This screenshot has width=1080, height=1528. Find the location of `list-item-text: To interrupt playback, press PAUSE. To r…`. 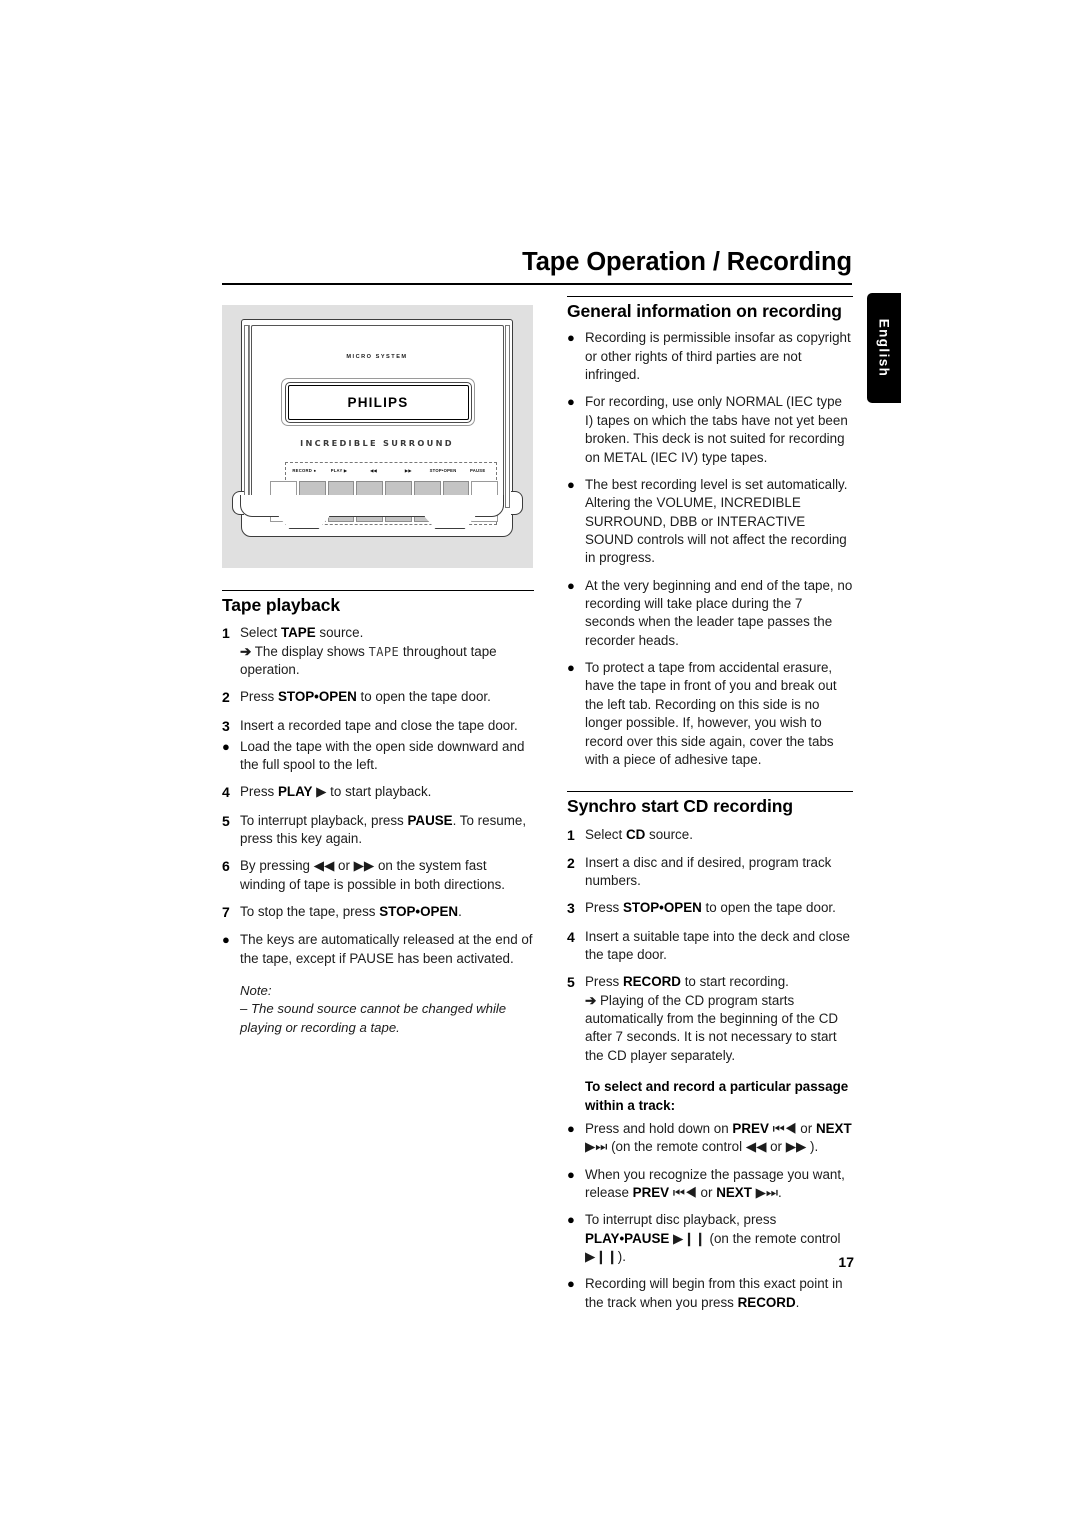

list-item-text: To interrupt playback, press PAUSE. To r… is located at coordinates (387, 830).